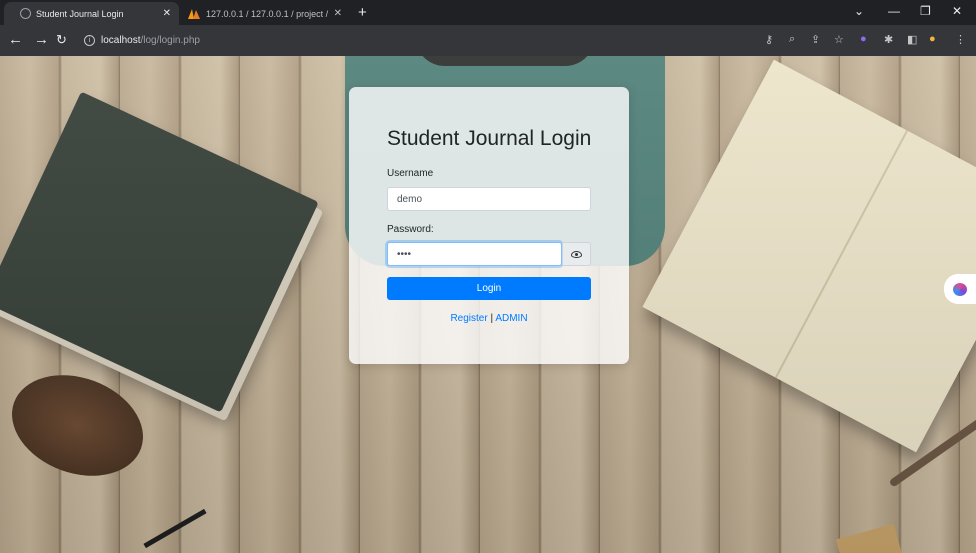  What do you see at coordinates (15, 39) in the screenshot?
I see `back-icon: ←` at bounding box center [15, 39].